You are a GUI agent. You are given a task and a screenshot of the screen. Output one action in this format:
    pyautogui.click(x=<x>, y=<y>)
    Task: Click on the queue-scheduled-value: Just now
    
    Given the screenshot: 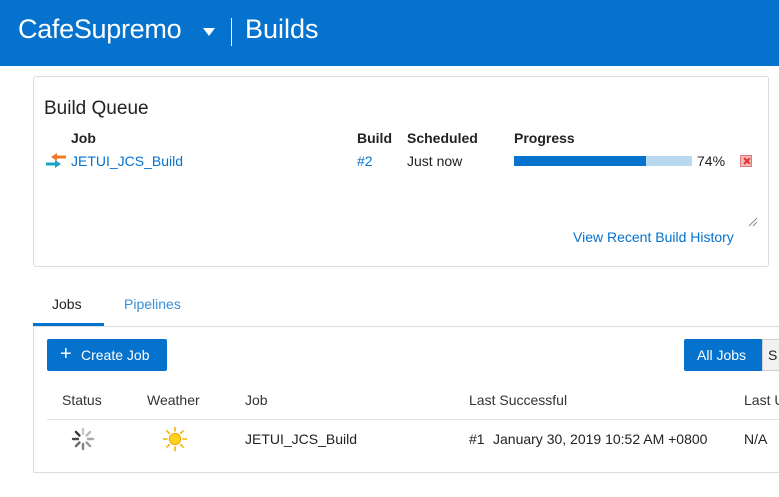 What is the action you would take?
    pyautogui.click(x=435, y=161)
    